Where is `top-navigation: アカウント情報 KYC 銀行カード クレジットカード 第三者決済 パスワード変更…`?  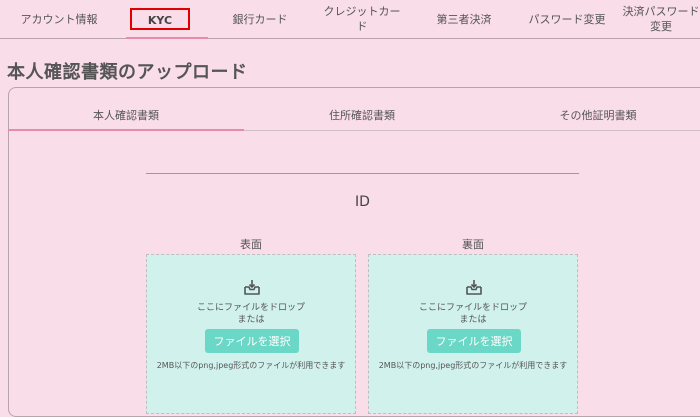 top-navigation: アカウント情報 KYC 銀行カード クレジットカード 第三者決済 パスワード変更… is located at coordinates (350, 19).